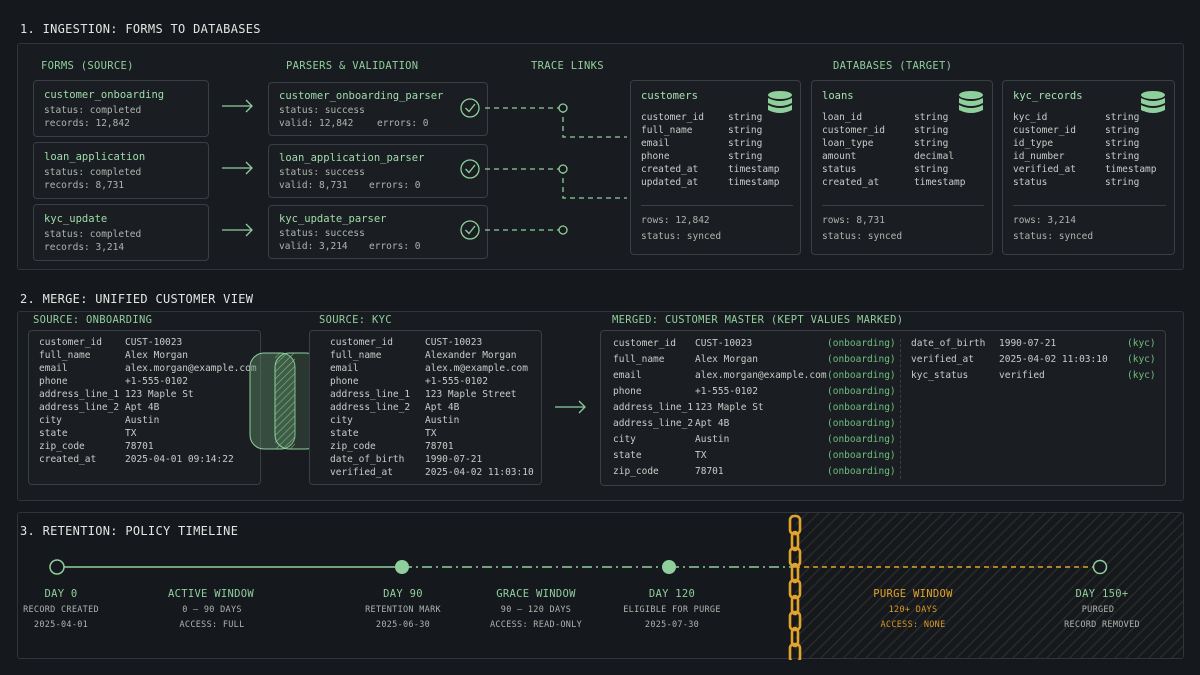  Describe the element at coordinates (87, 123) in the screenshot. I see `form-records: records: 12,842` at that location.